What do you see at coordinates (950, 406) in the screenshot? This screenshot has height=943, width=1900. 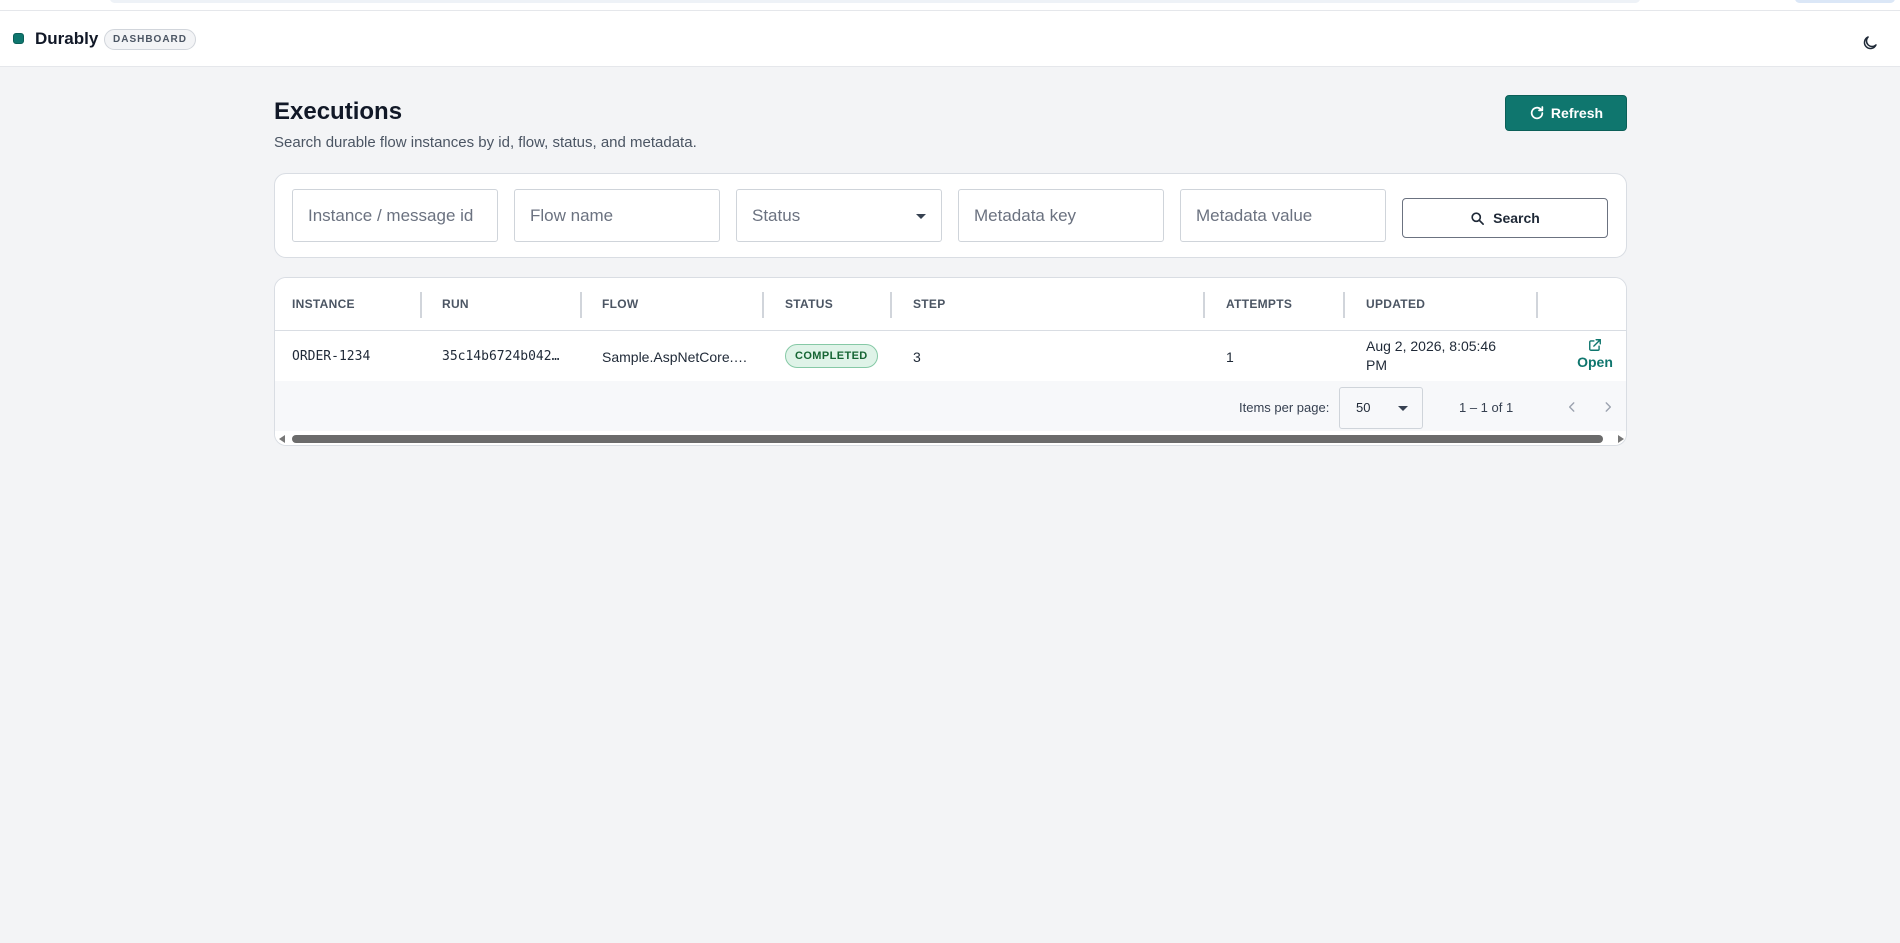 I see `paginator: Items per page: 50 1 – 1 of 1` at bounding box center [950, 406].